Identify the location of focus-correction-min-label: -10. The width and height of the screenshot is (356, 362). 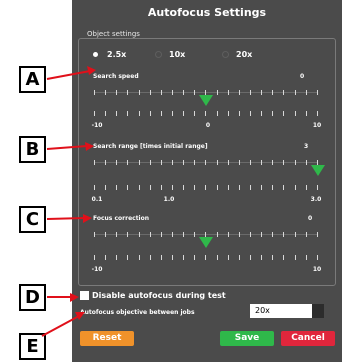
(97, 269).